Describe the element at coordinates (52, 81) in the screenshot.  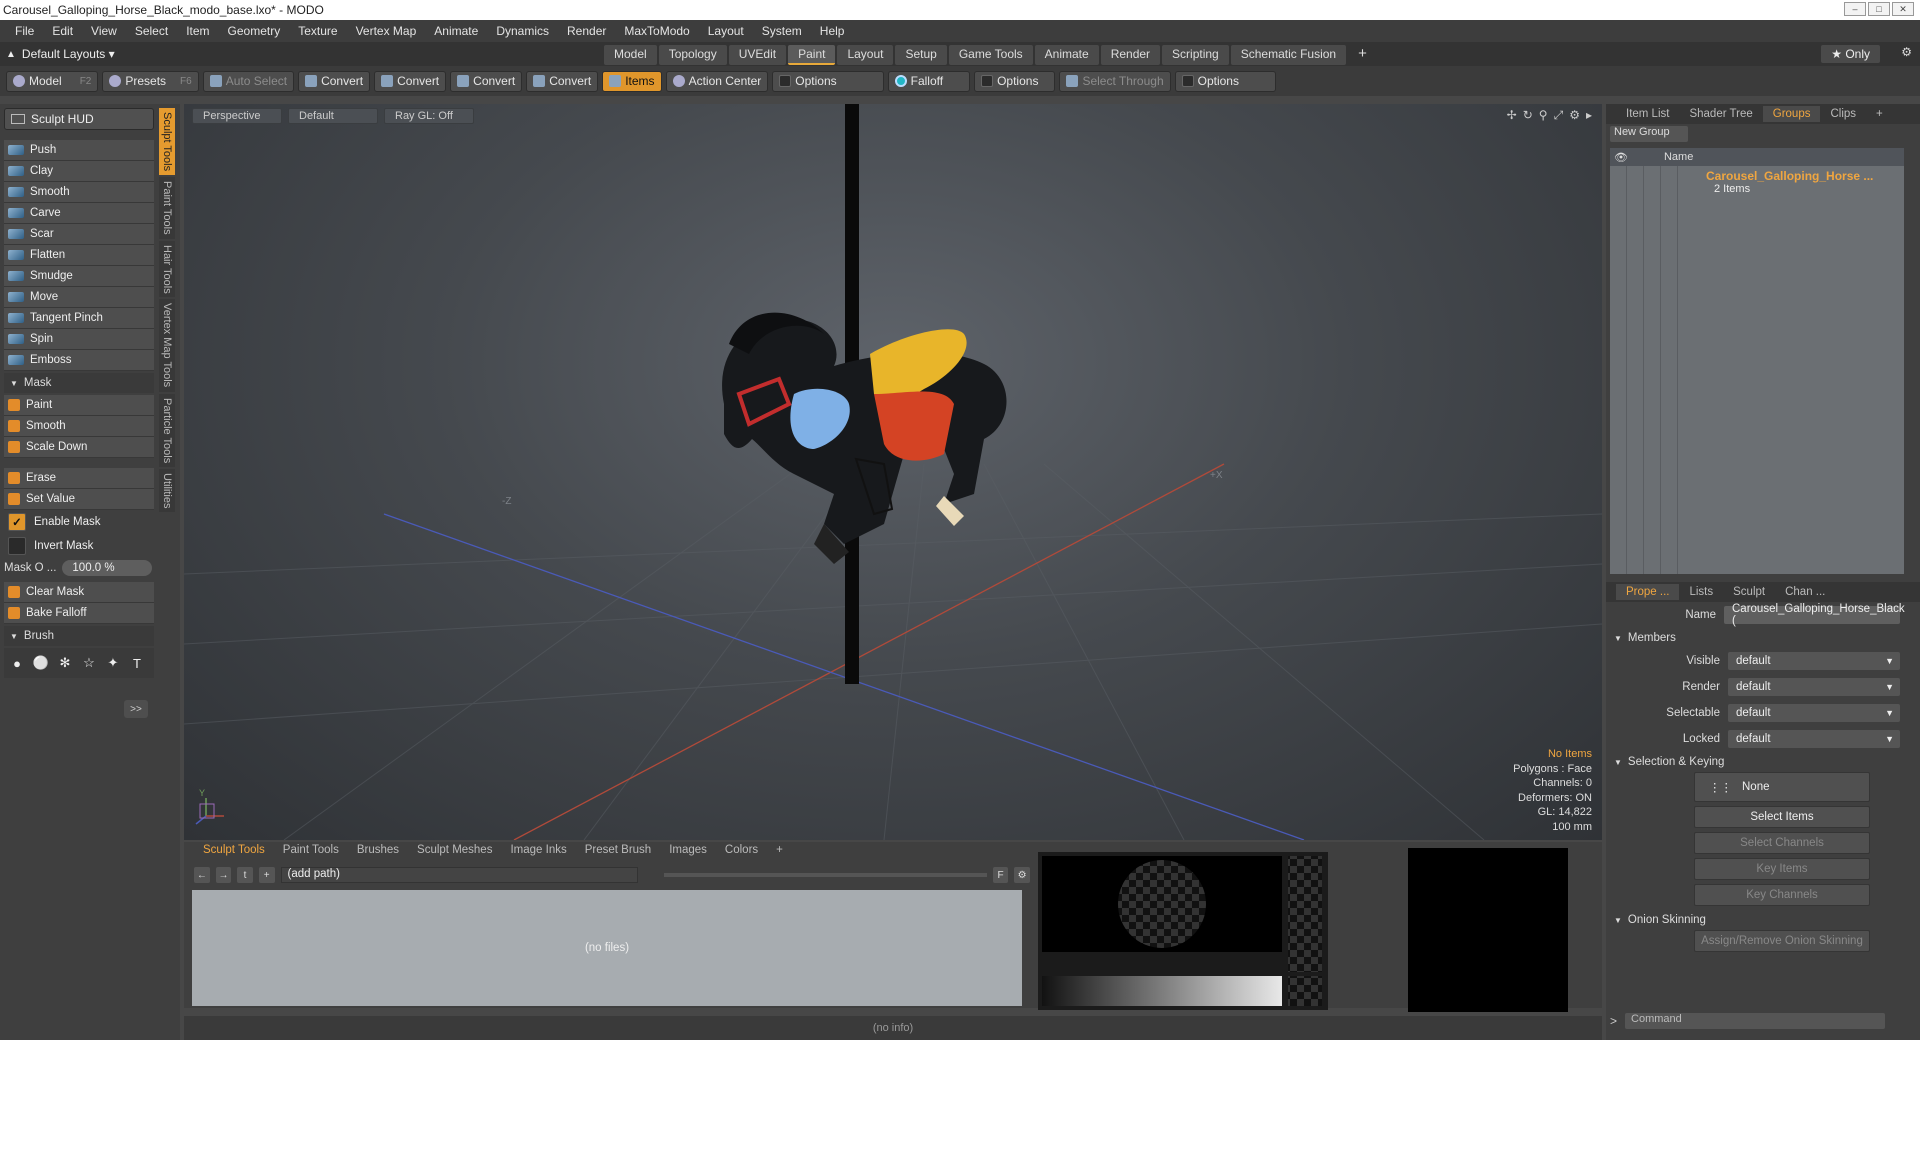
I see `model-button: Model F2` at that location.